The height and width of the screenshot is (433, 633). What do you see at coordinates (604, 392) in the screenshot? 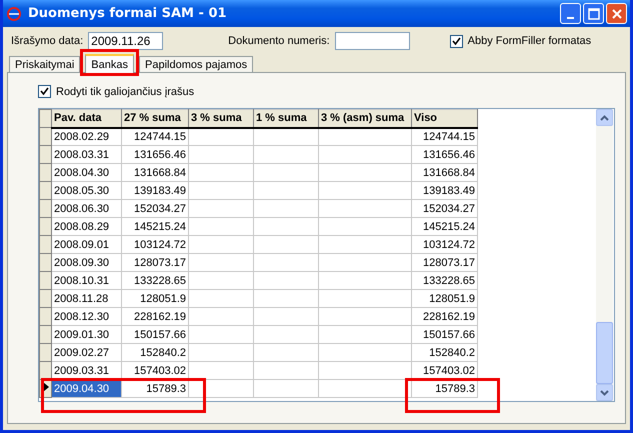
I see `scroll-down-button` at bounding box center [604, 392].